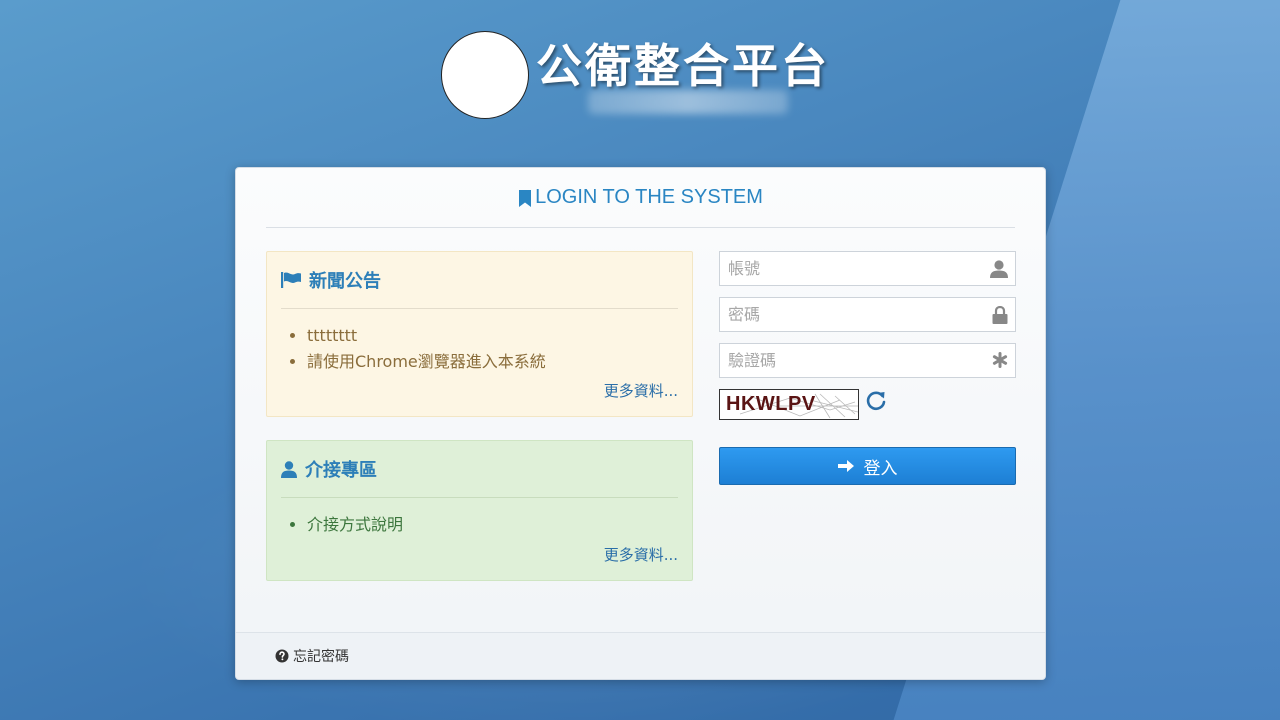 The height and width of the screenshot is (720, 1280). I want to click on captcha-input, so click(867, 360).